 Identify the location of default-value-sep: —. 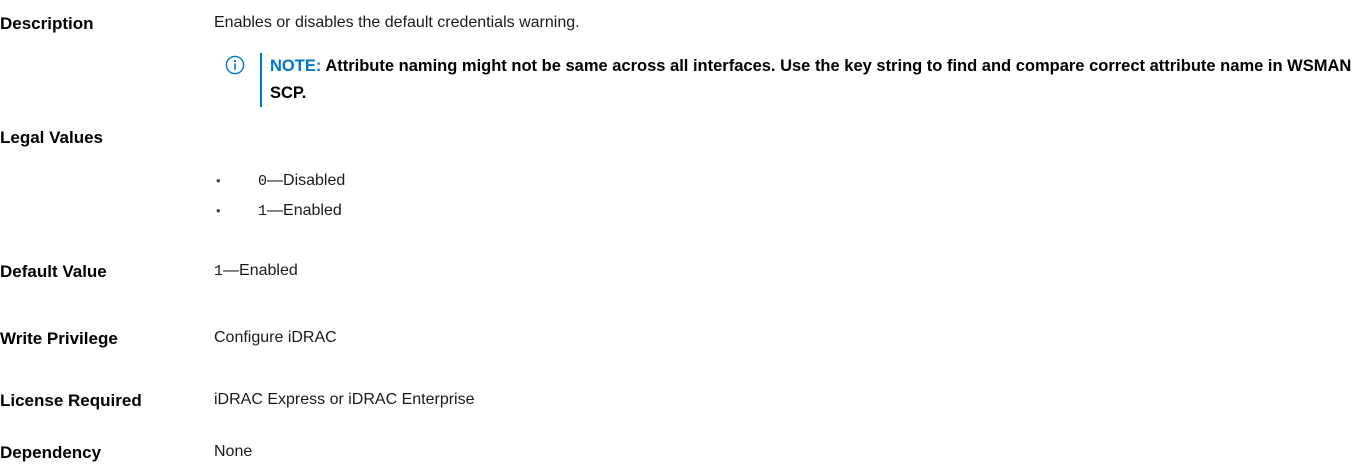
(231, 270).